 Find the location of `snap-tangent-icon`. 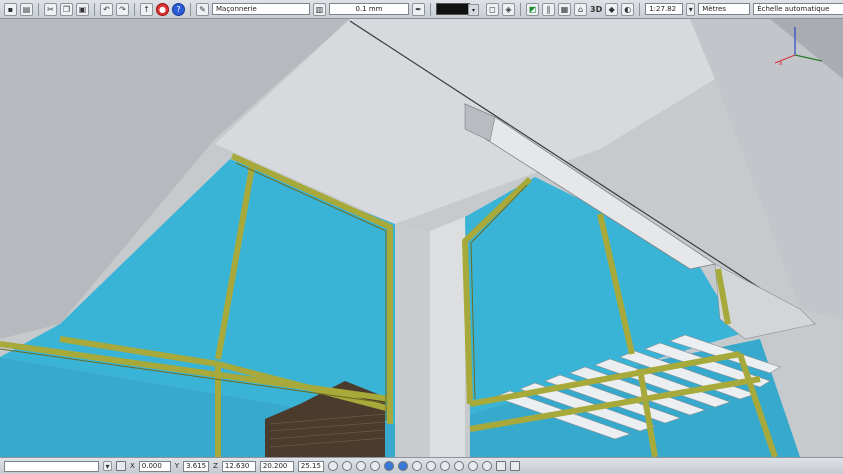

snap-tangent-icon is located at coordinates (430, 466).